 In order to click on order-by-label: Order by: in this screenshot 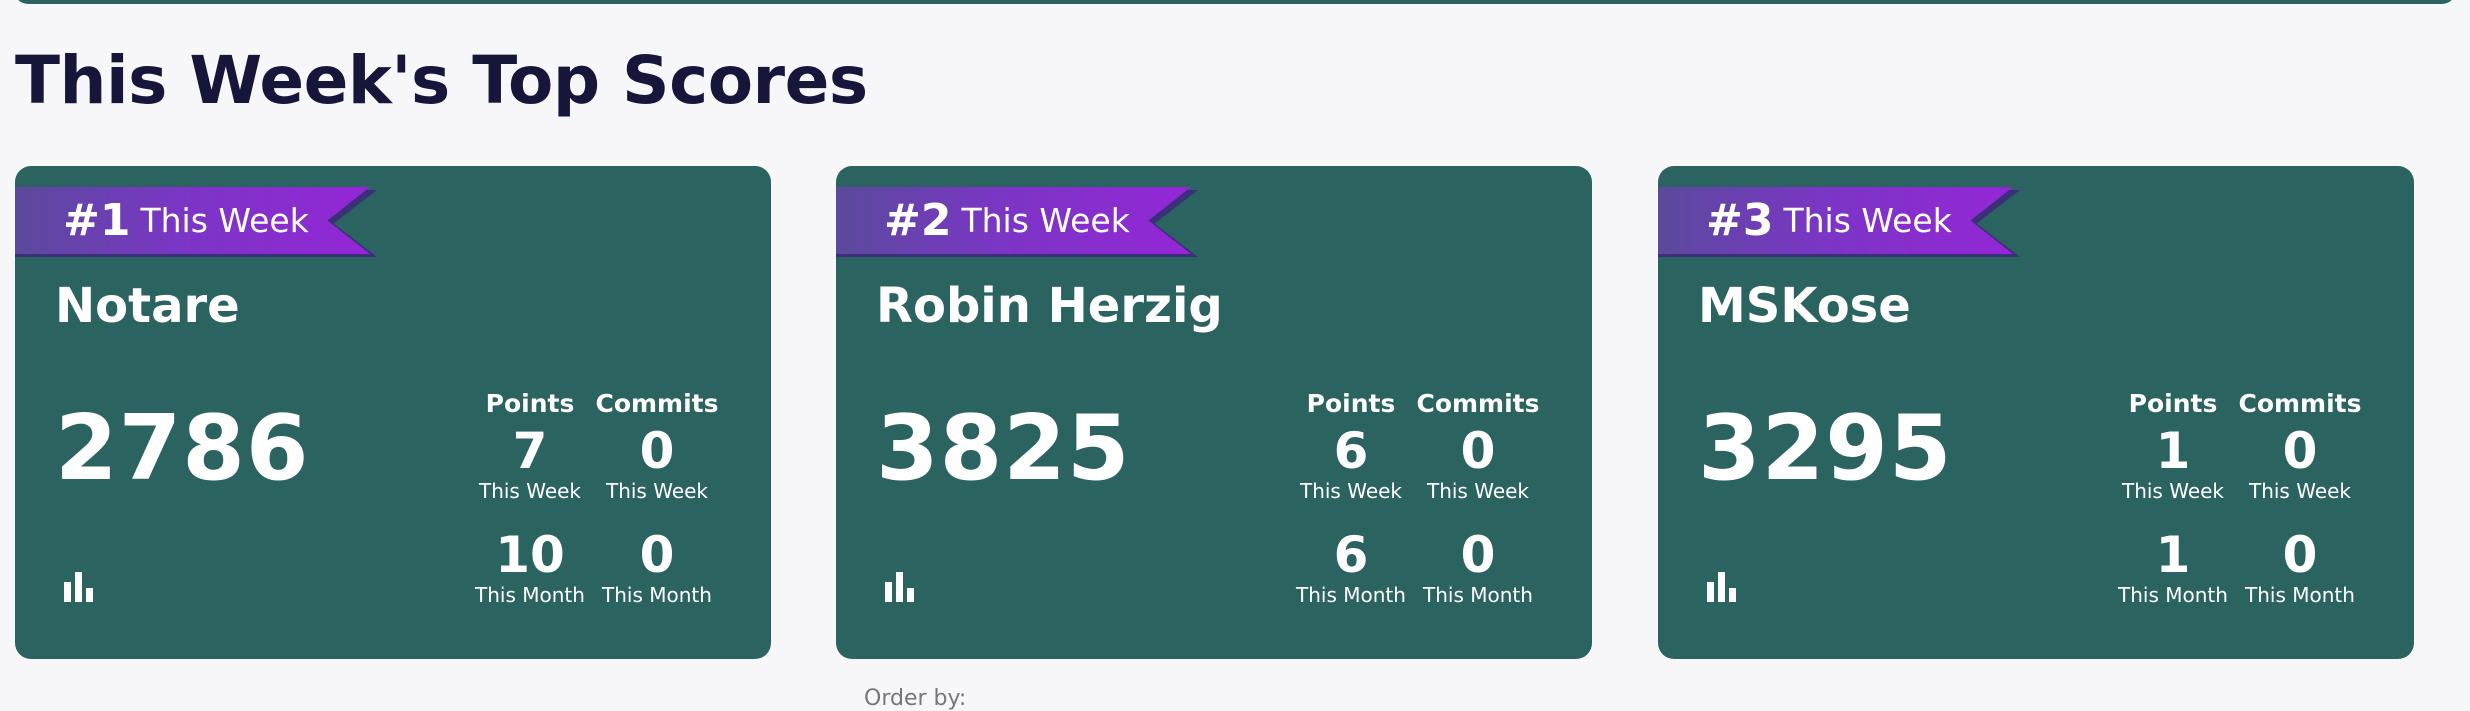, I will do `click(915, 698)`.